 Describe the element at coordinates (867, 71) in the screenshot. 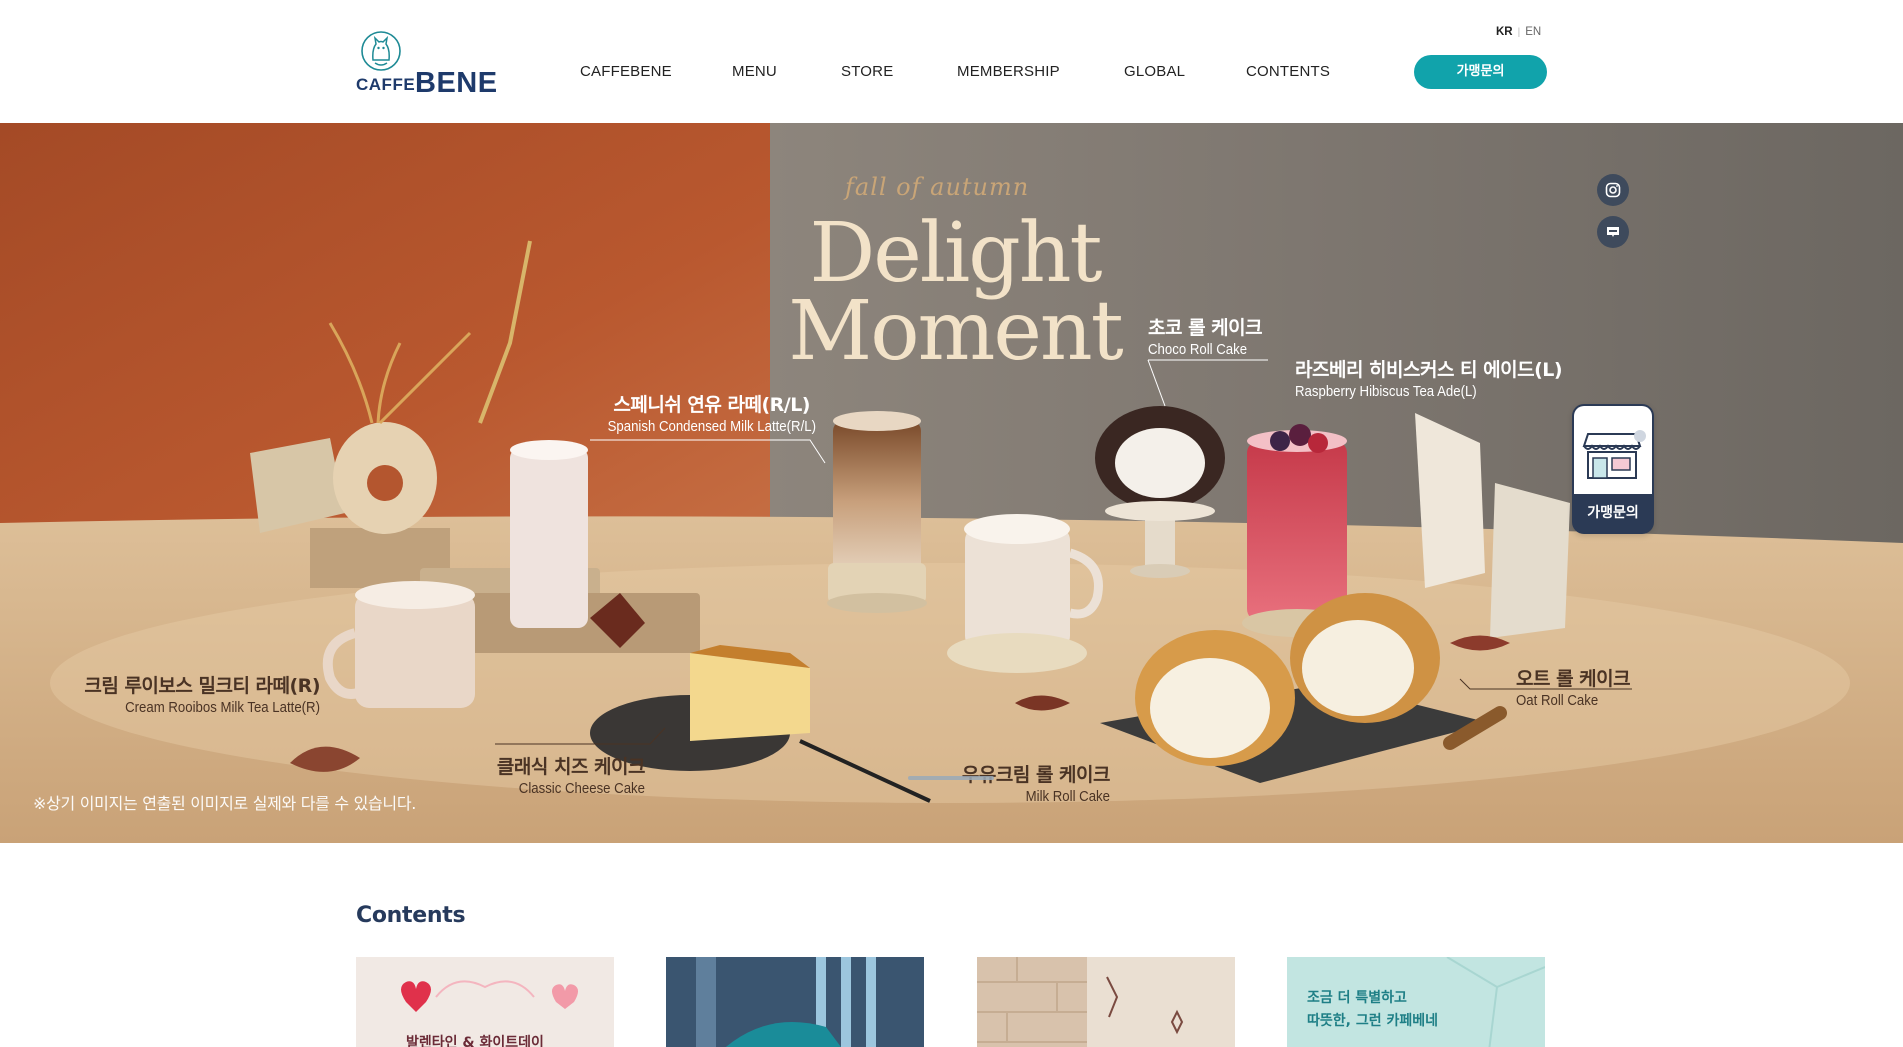

I see `nav-store: STORE` at that location.